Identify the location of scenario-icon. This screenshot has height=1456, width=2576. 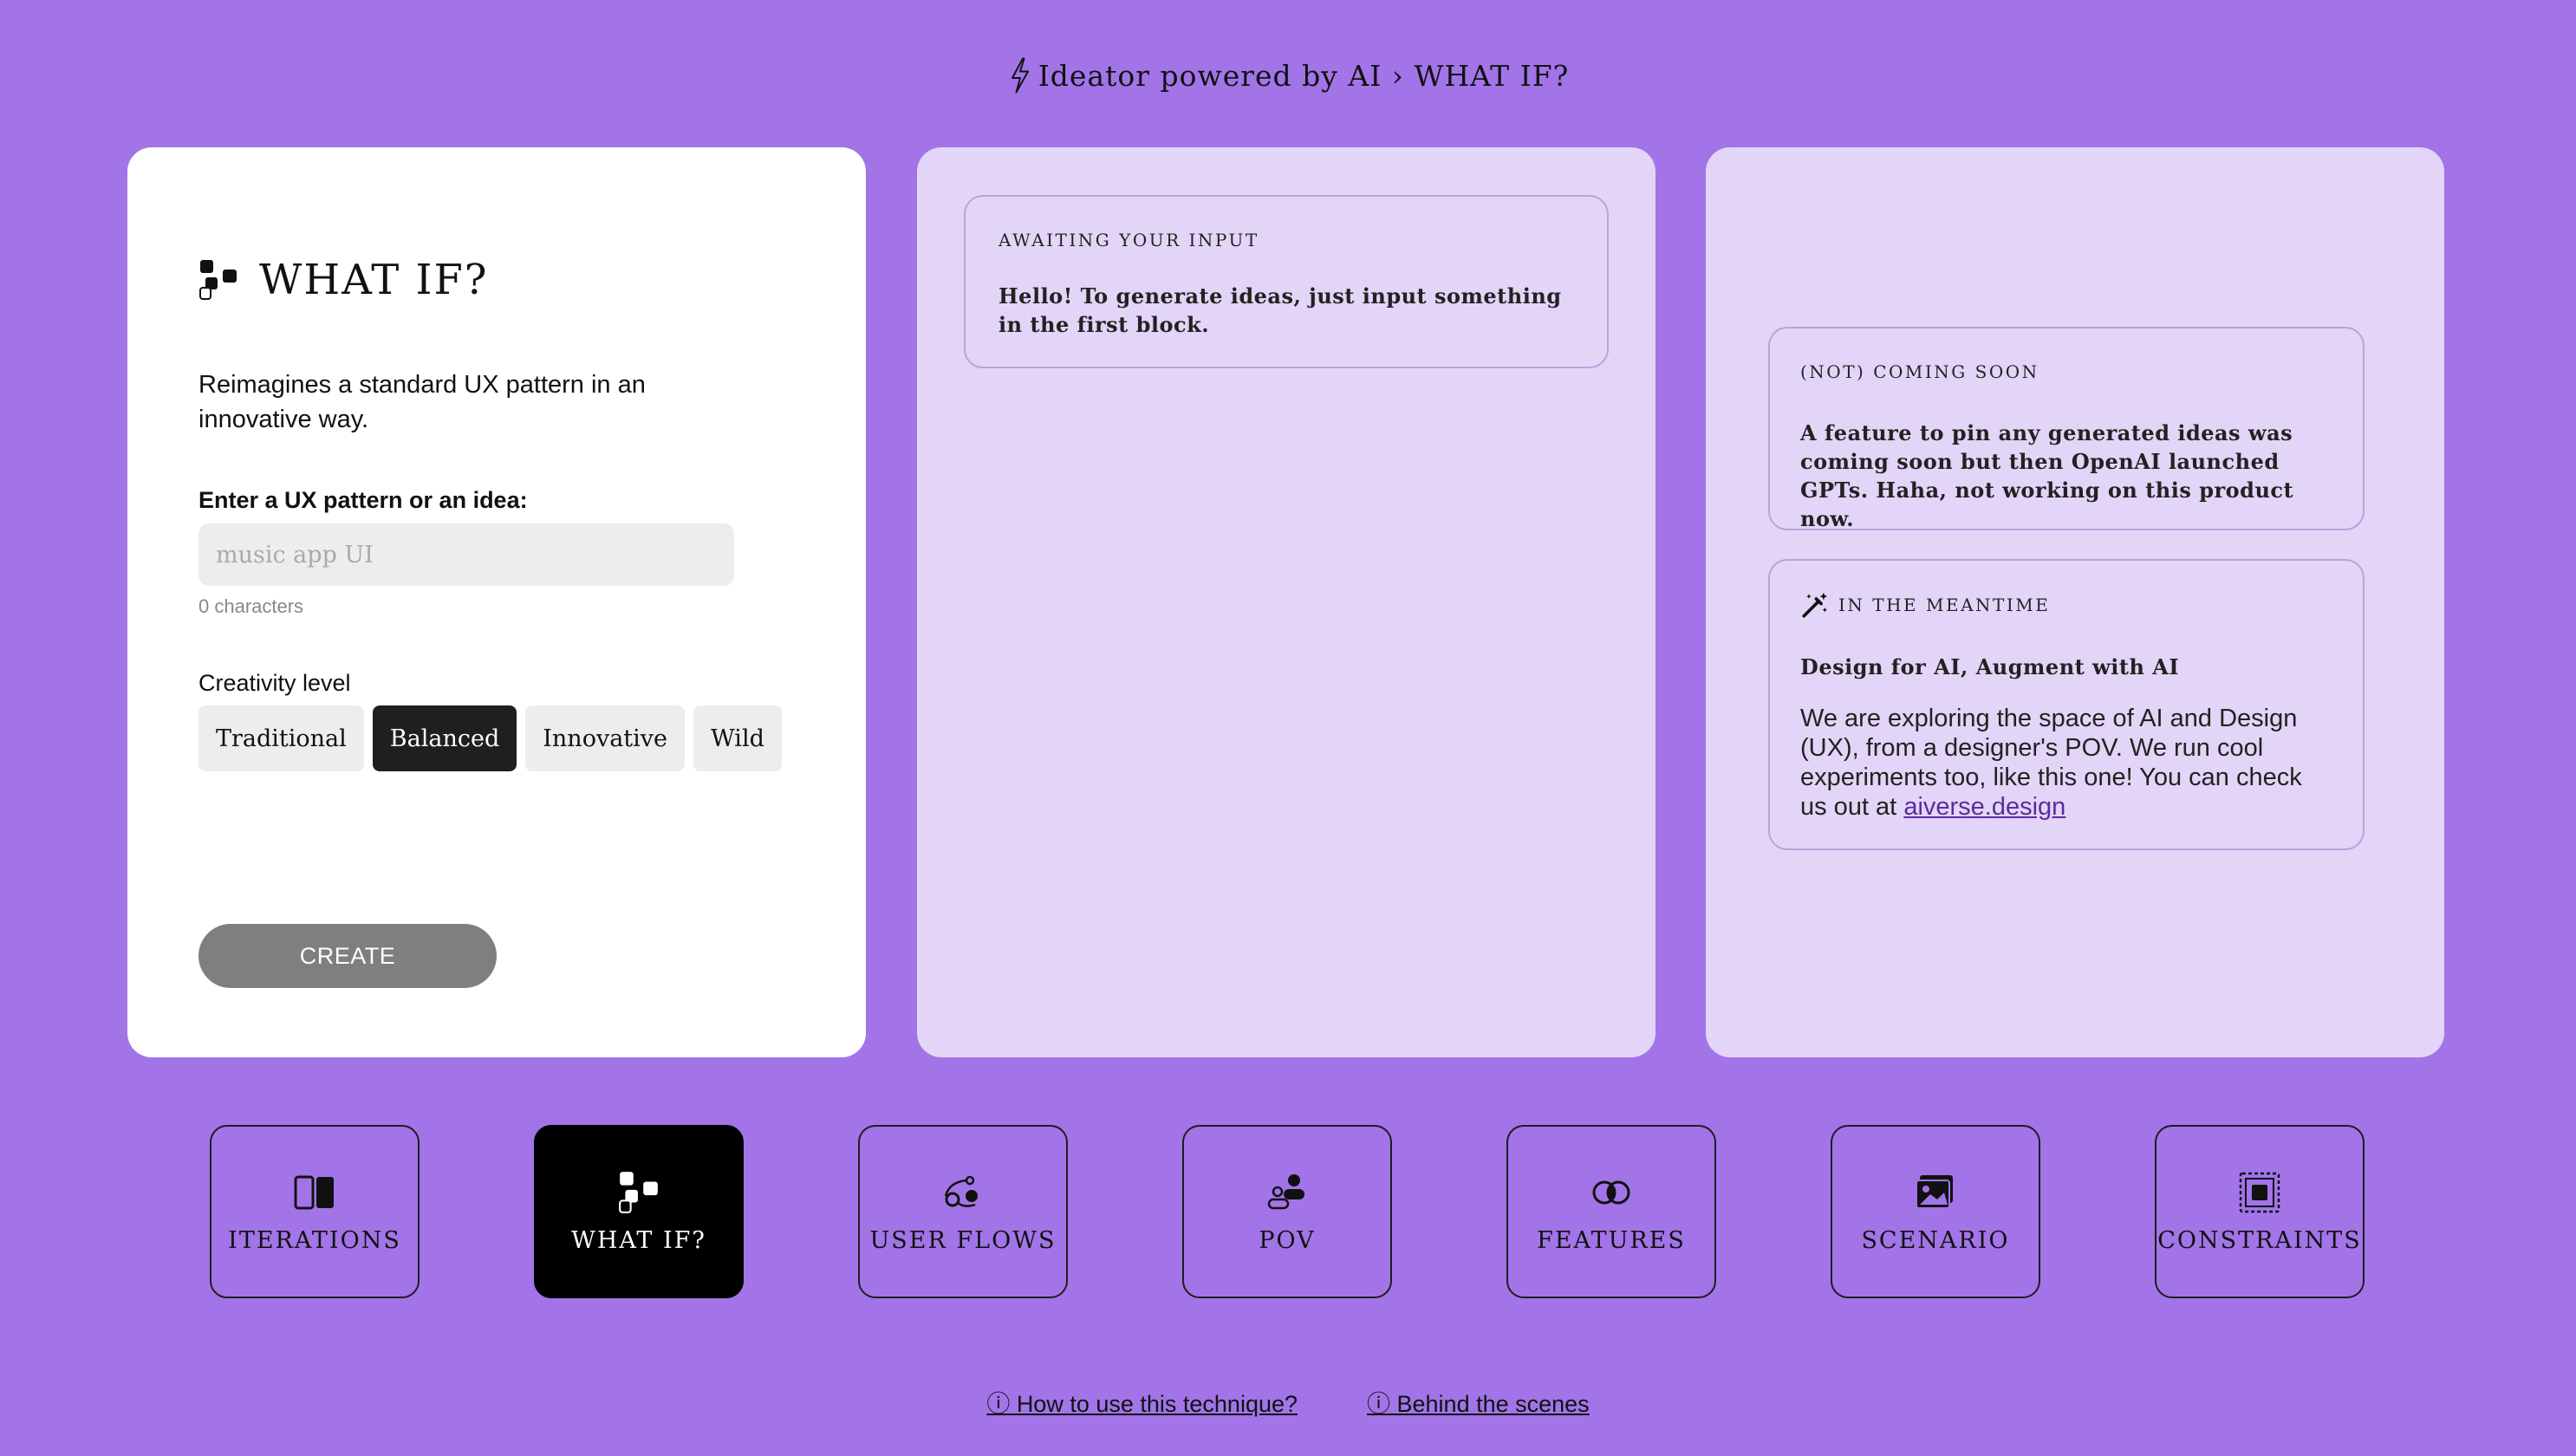
(1934, 1191).